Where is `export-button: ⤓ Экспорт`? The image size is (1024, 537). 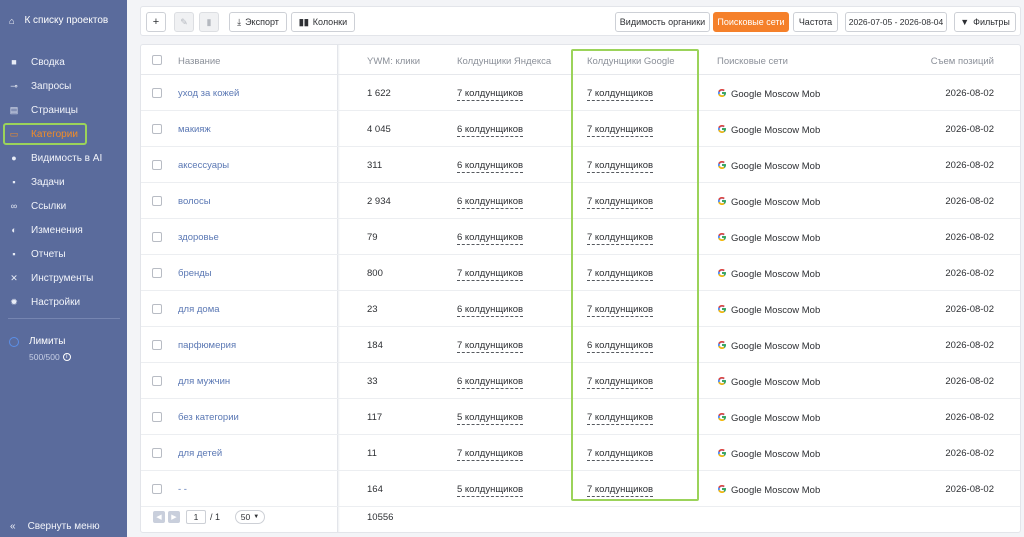
export-button: ⤓ Экспорт is located at coordinates (258, 22).